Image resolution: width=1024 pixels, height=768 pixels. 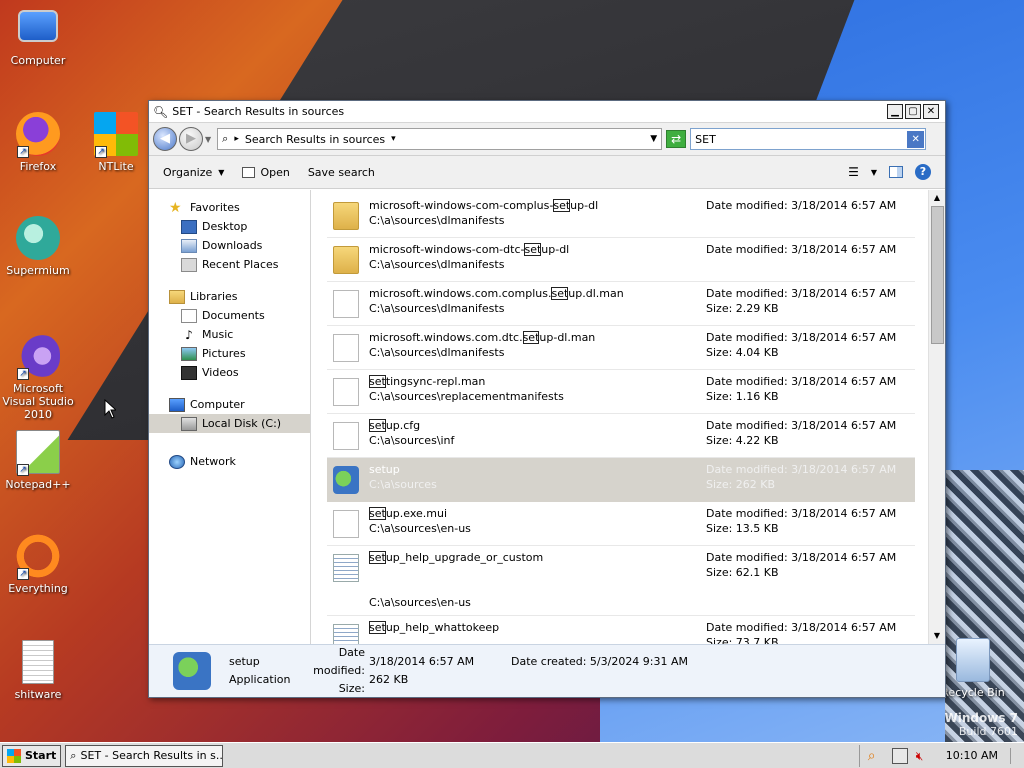 What do you see at coordinates (547, 172) in the screenshot?
I see `command-bar: Organize ▼ Open Save search ☰ ▼ ?` at bounding box center [547, 172].